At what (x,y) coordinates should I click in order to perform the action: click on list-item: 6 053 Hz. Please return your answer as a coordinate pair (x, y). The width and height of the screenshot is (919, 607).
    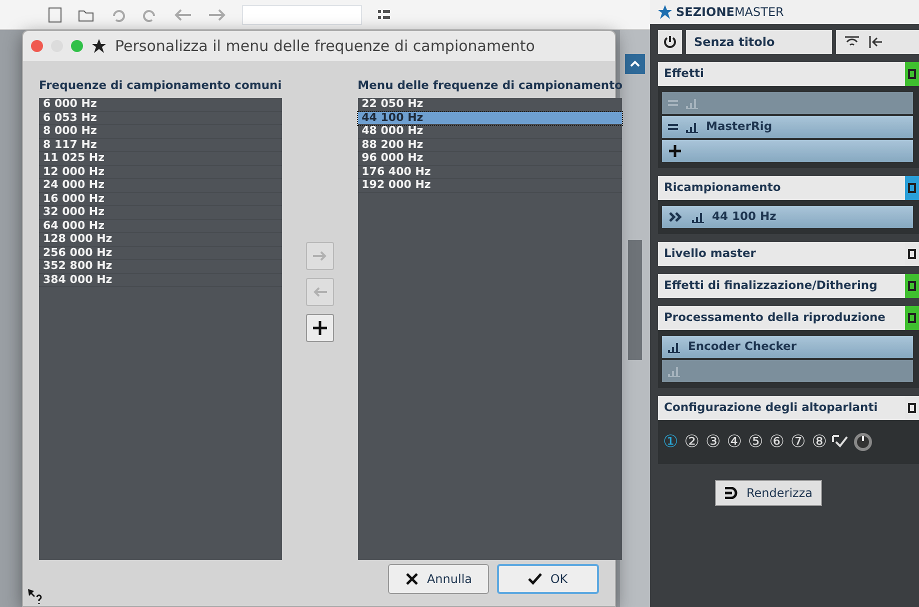
    Looking at the image, I should click on (160, 119).